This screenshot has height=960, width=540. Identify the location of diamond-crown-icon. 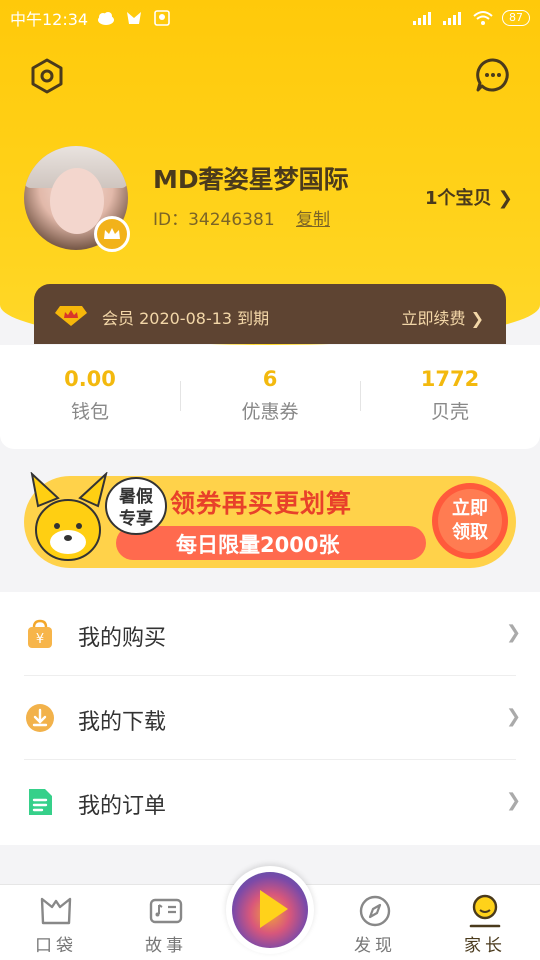
(71, 316).